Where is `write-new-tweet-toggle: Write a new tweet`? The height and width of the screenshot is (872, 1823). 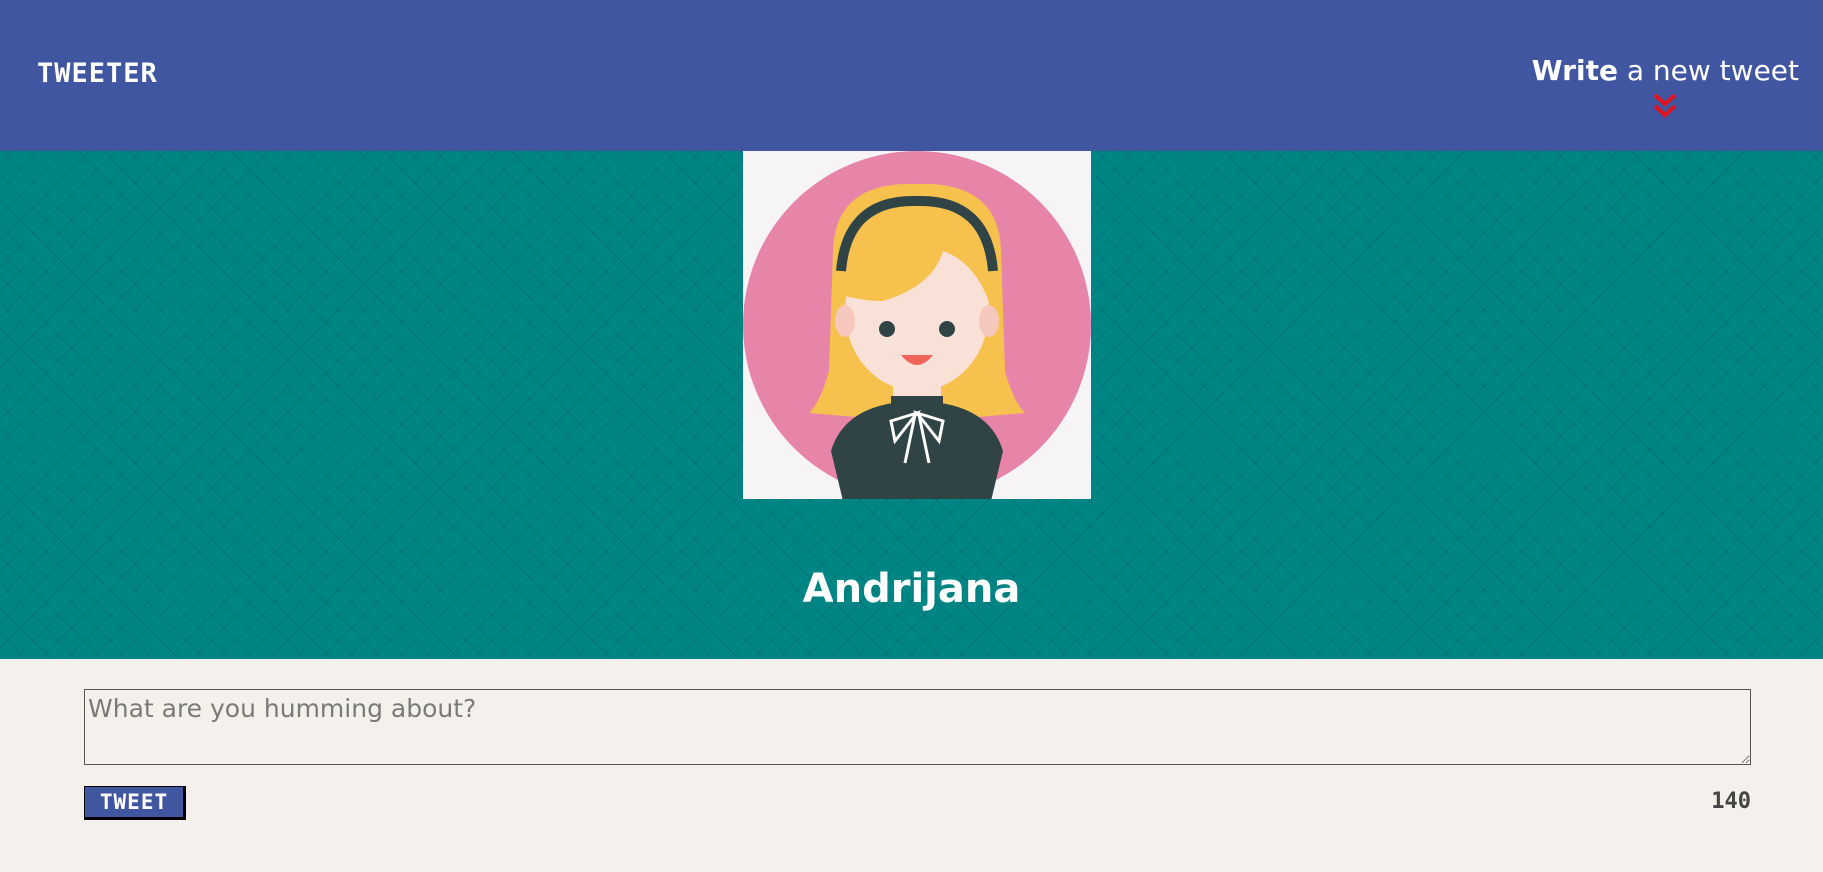
write-new-tweet-toggle: Write a new tweet is located at coordinates (1665, 87).